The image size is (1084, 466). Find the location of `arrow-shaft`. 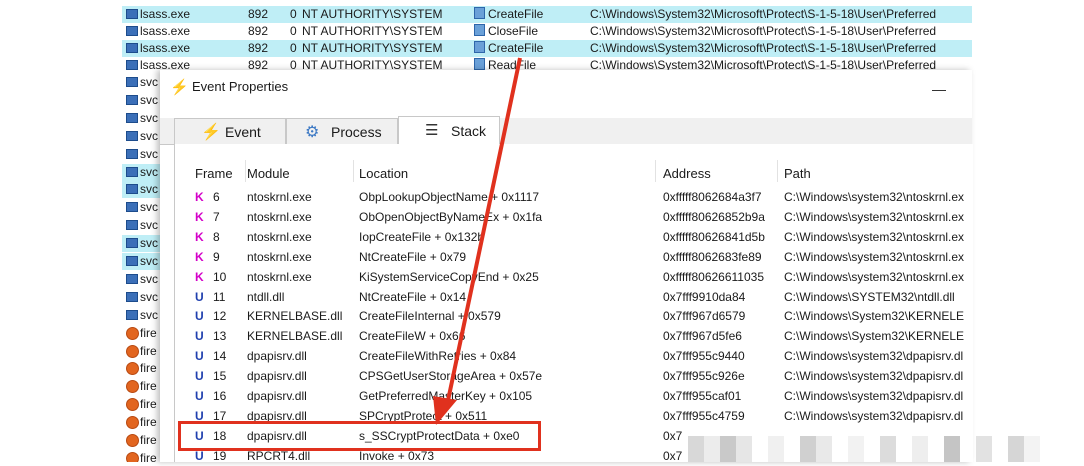

arrow-shaft is located at coordinates (483, 234).